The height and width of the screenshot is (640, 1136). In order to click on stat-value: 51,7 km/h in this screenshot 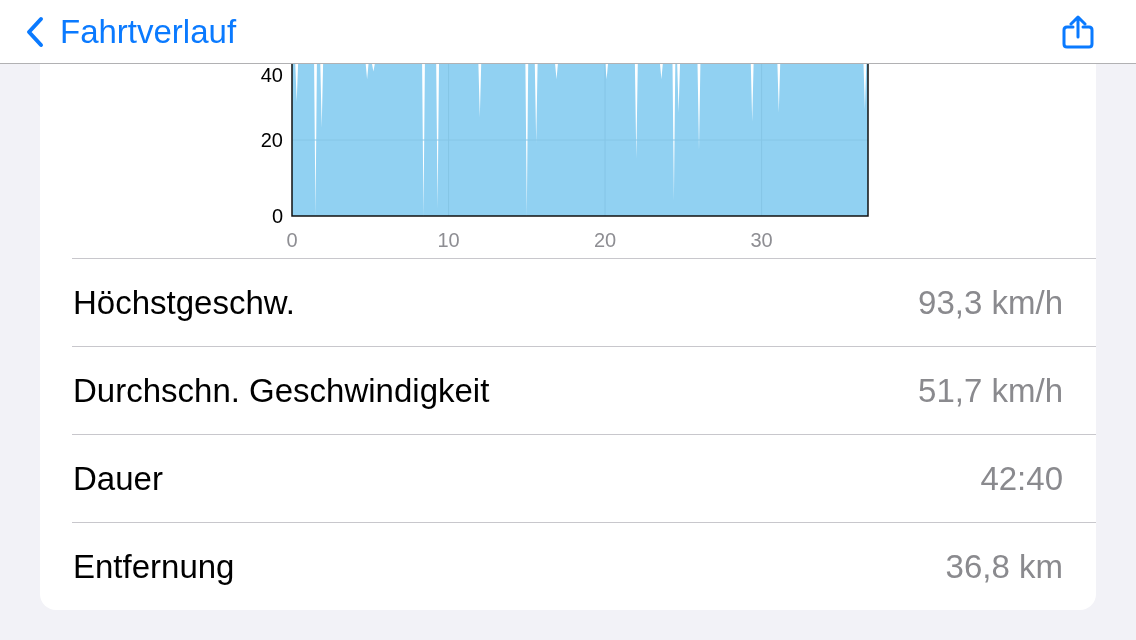, I will do `click(990, 390)`.